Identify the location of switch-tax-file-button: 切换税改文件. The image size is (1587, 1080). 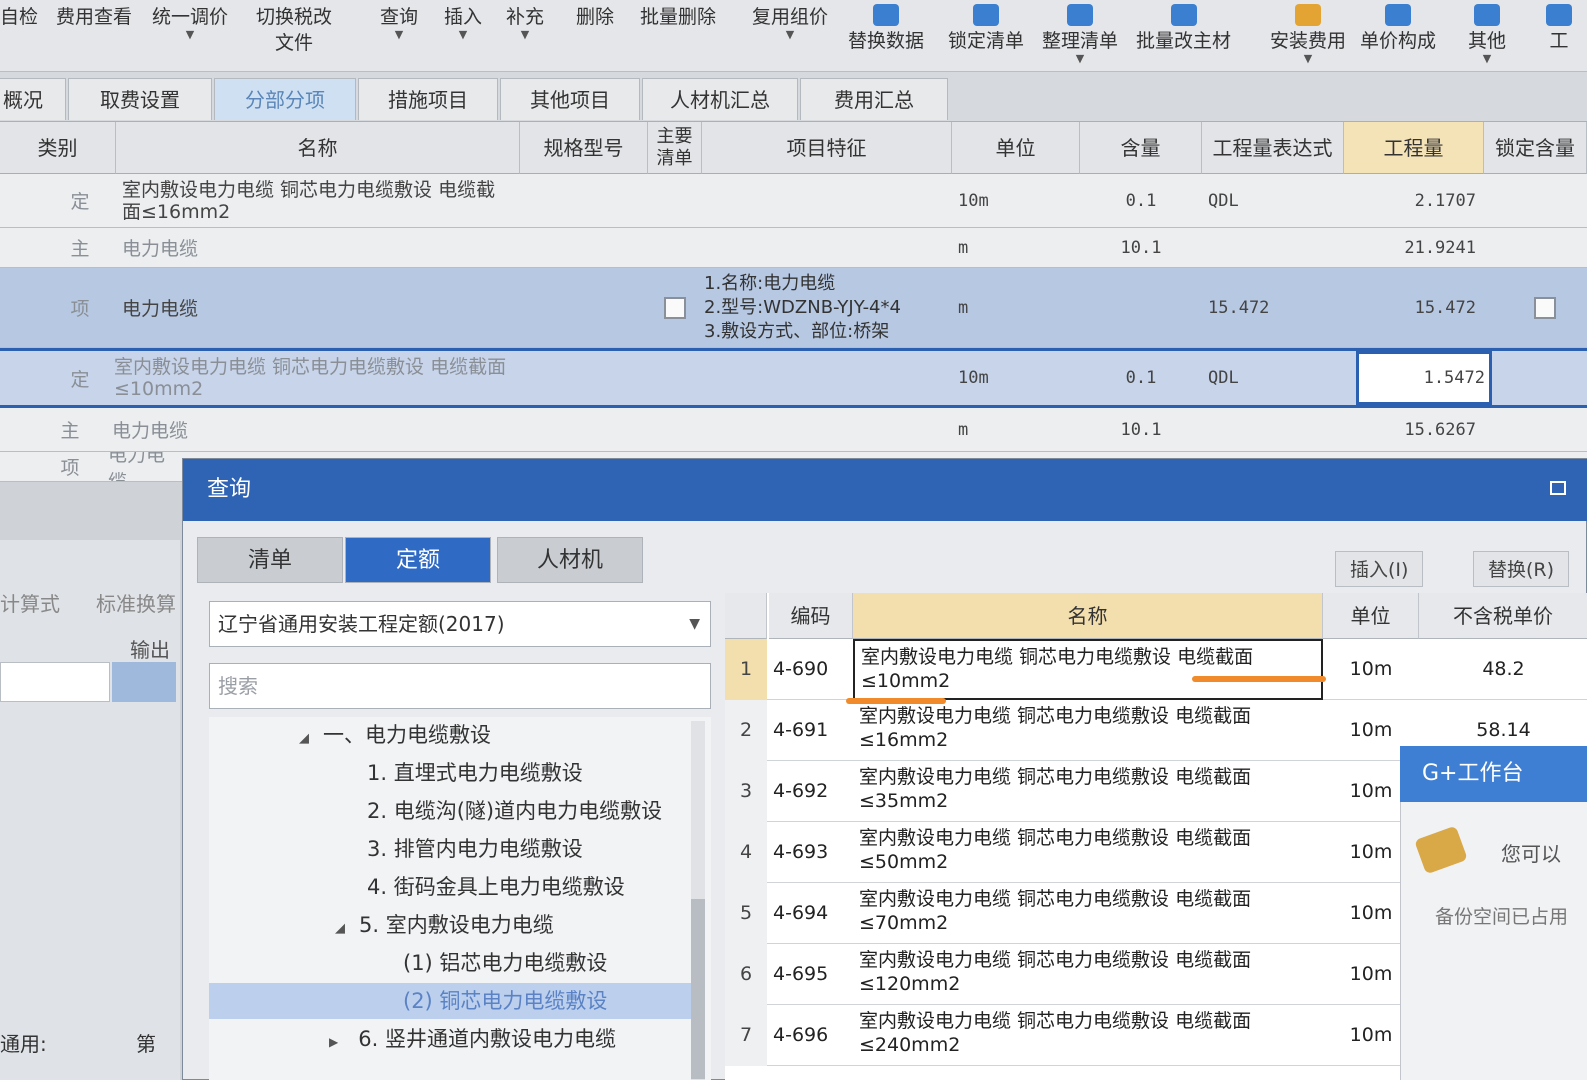
(294, 30).